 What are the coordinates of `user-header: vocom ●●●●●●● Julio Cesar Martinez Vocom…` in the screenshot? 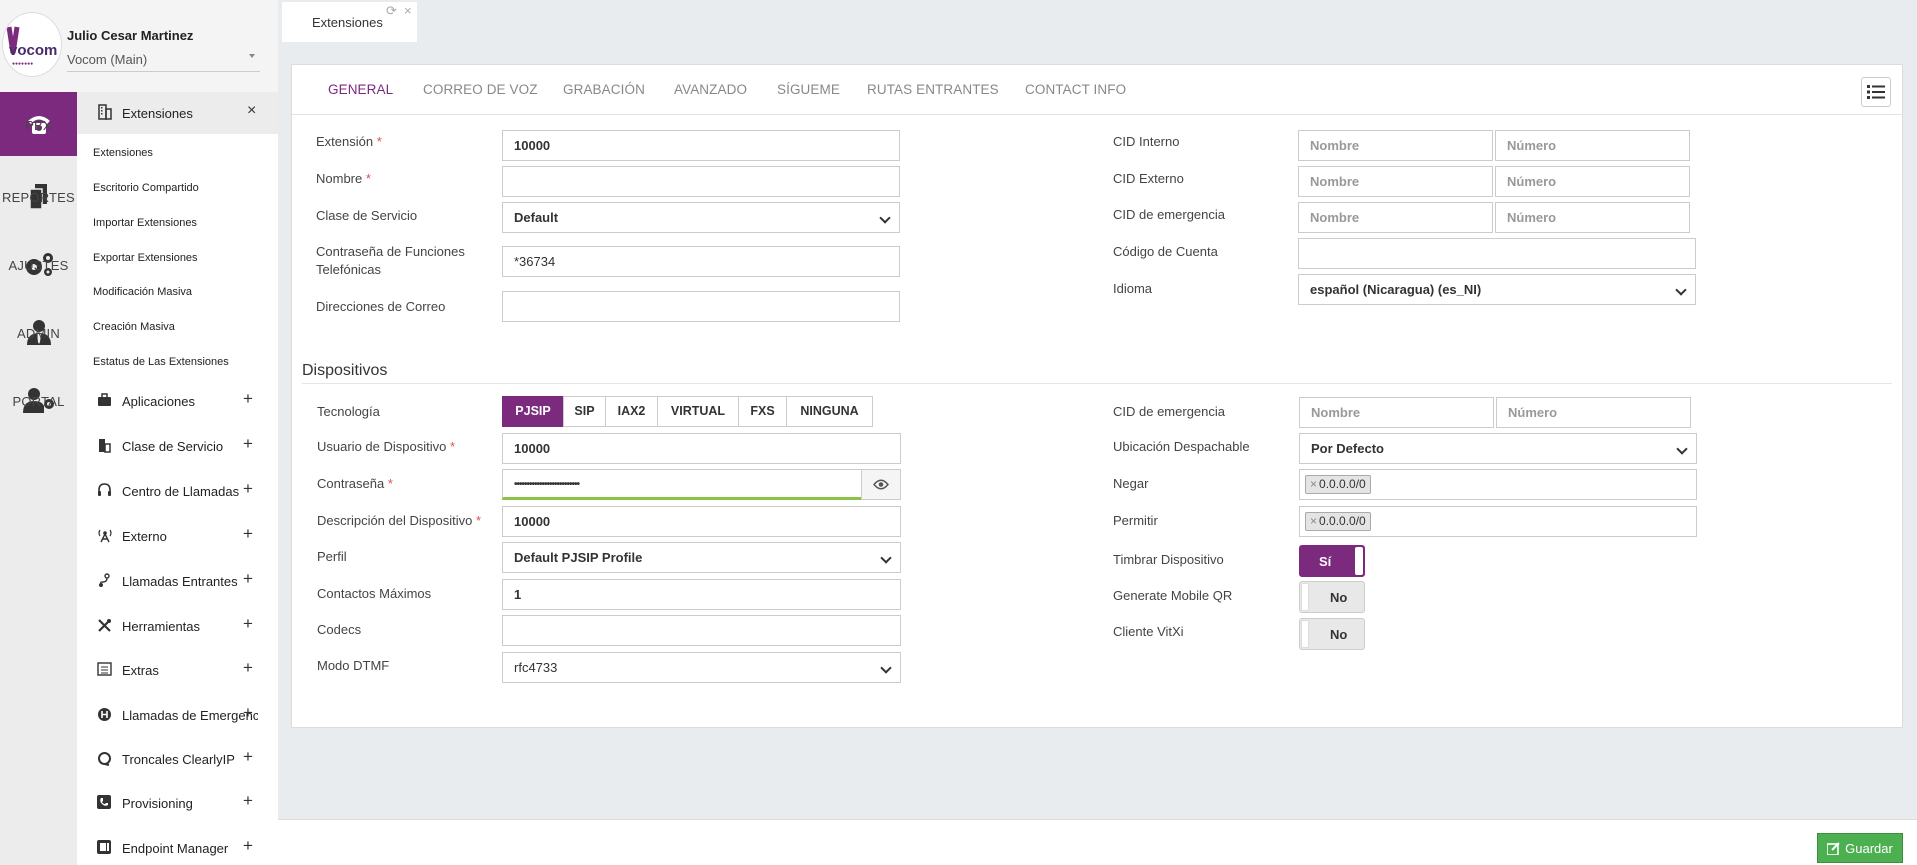 It's located at (139, 46).